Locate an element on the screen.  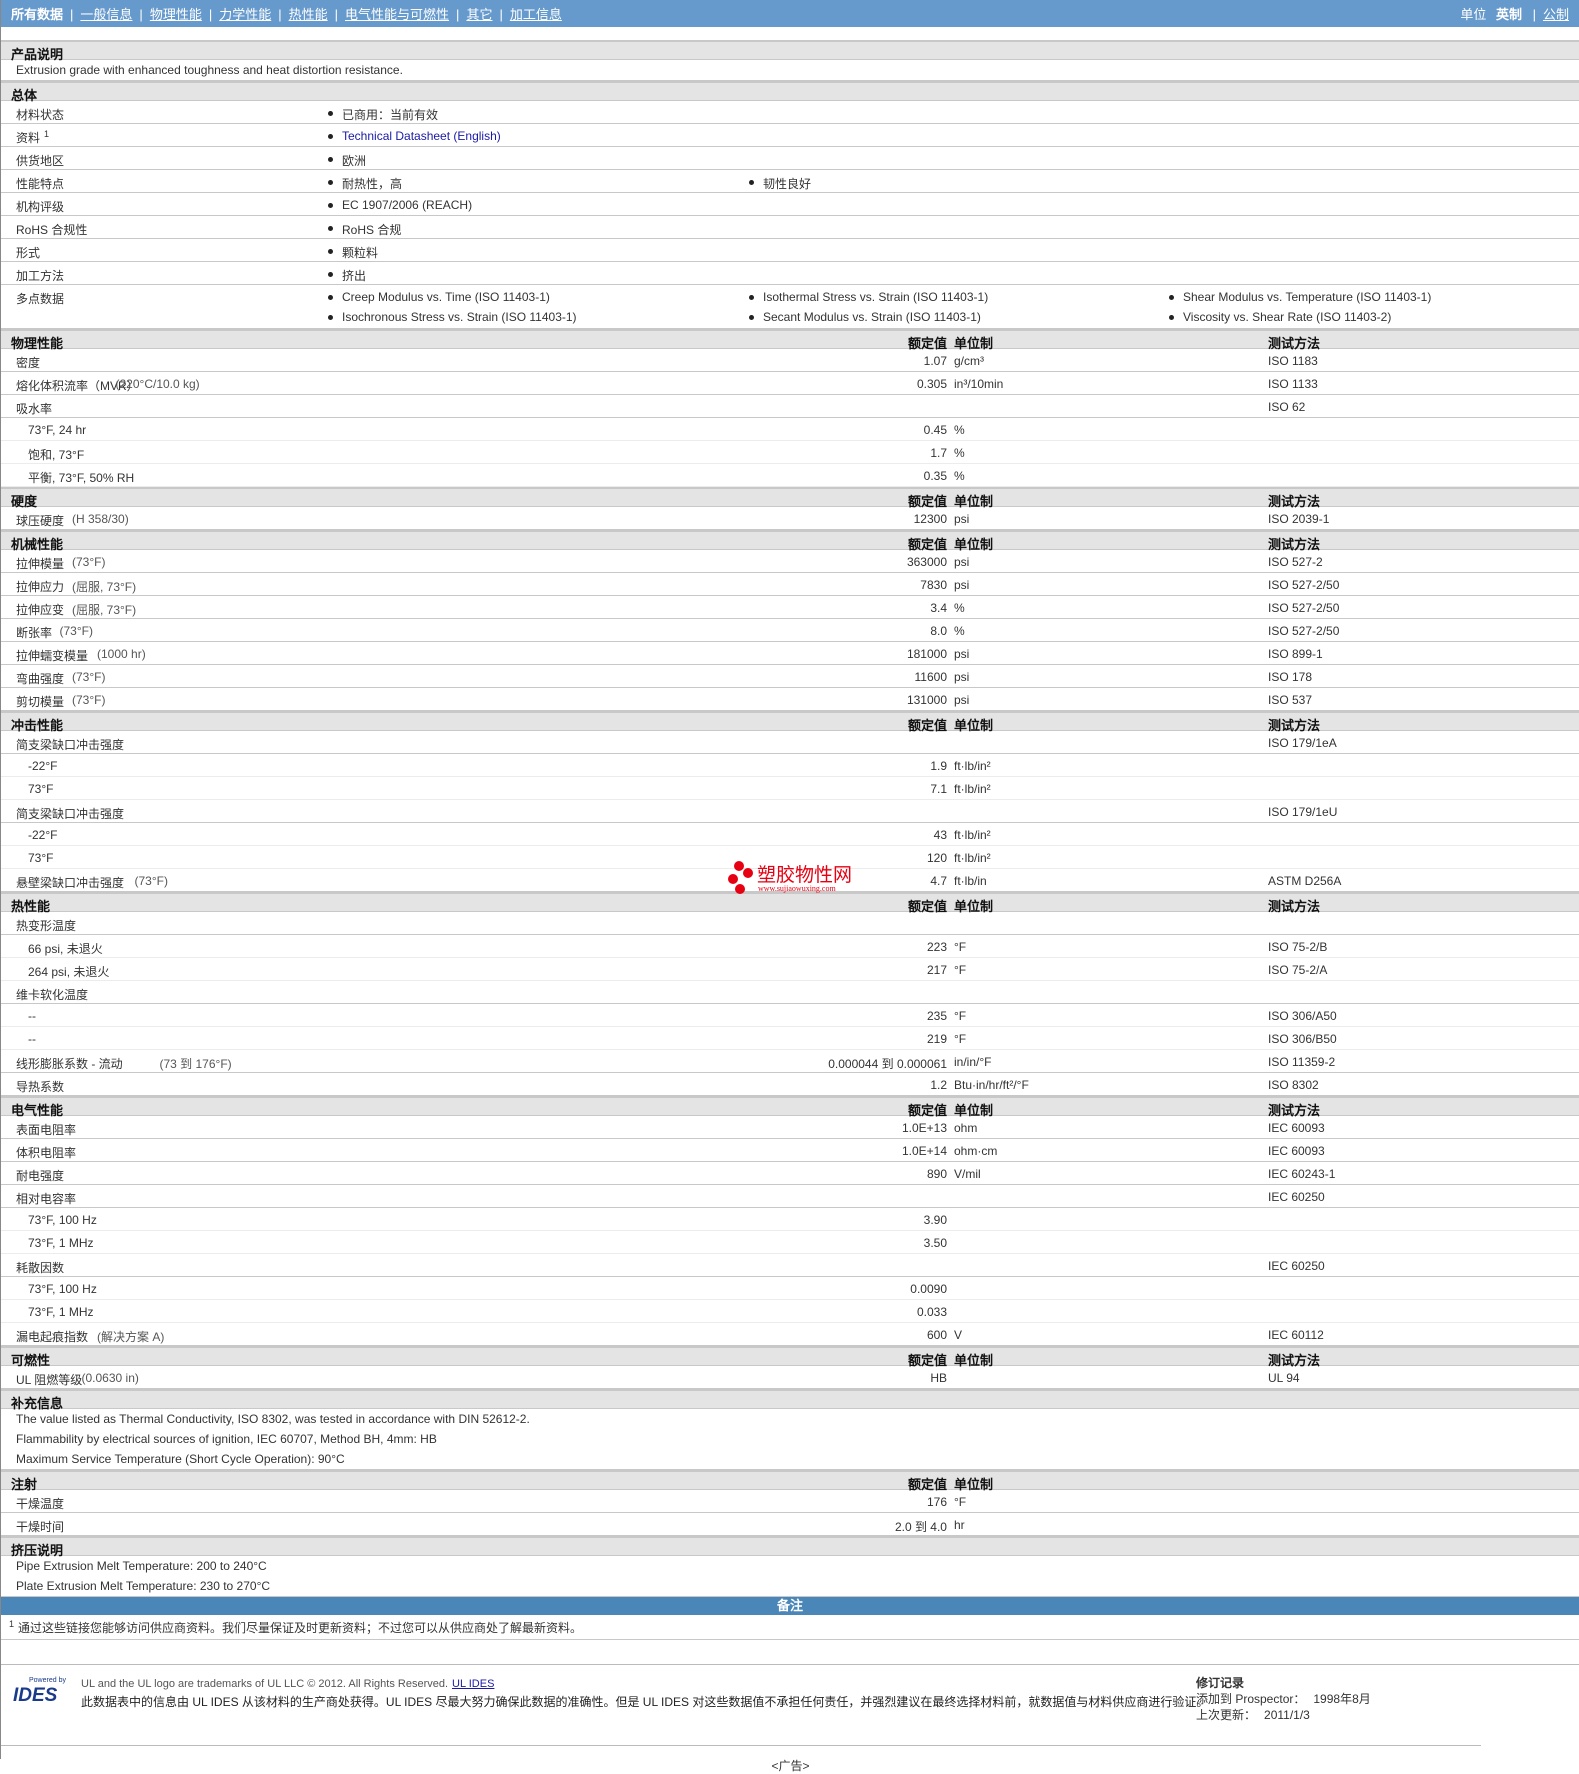
section-5-label: 体积电阻率 is located at coordinates (46, 1153).